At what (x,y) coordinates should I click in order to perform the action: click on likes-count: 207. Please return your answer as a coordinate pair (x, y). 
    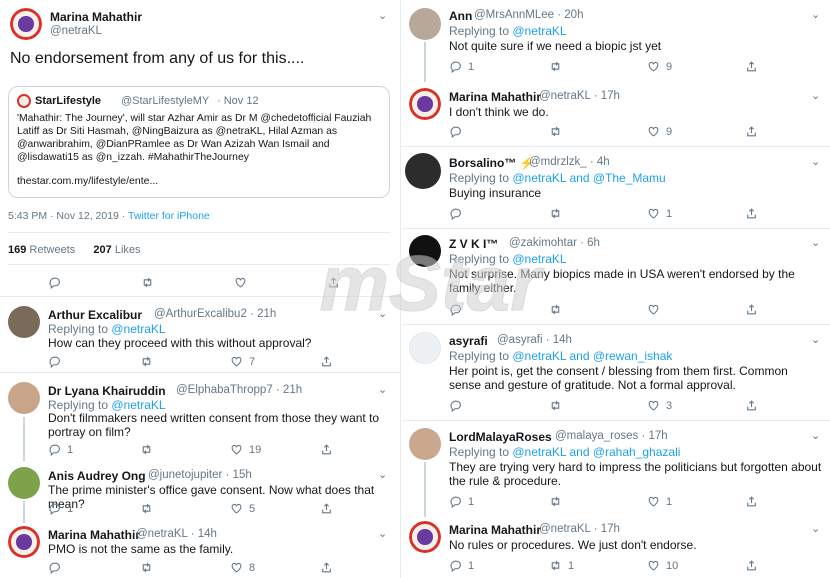
    Looking at the image, I should click on (102, 250).